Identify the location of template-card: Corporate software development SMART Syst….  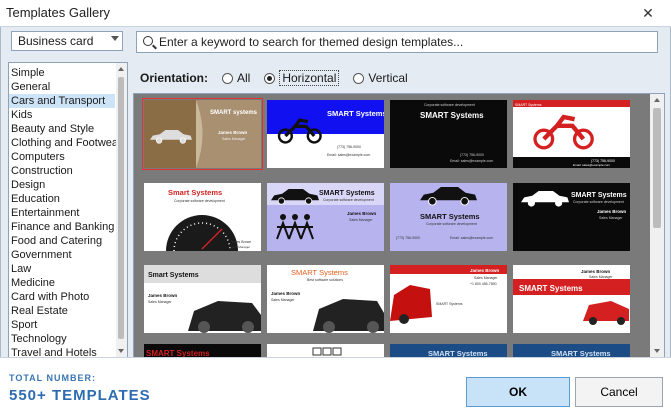
(448, 134).